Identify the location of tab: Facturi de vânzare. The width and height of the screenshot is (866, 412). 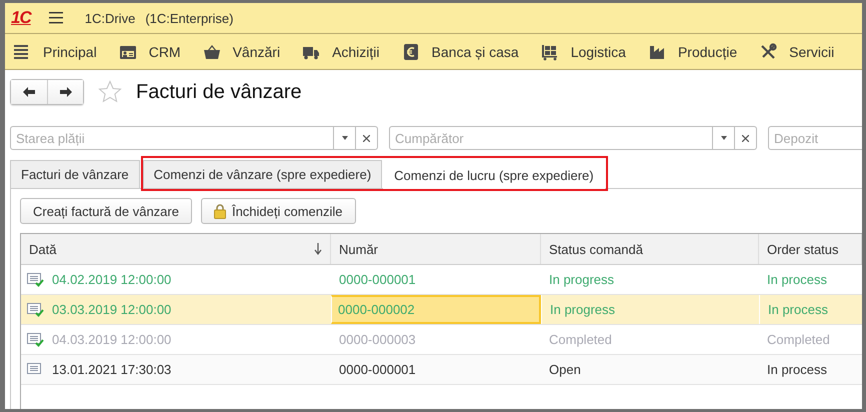
(75, 174).